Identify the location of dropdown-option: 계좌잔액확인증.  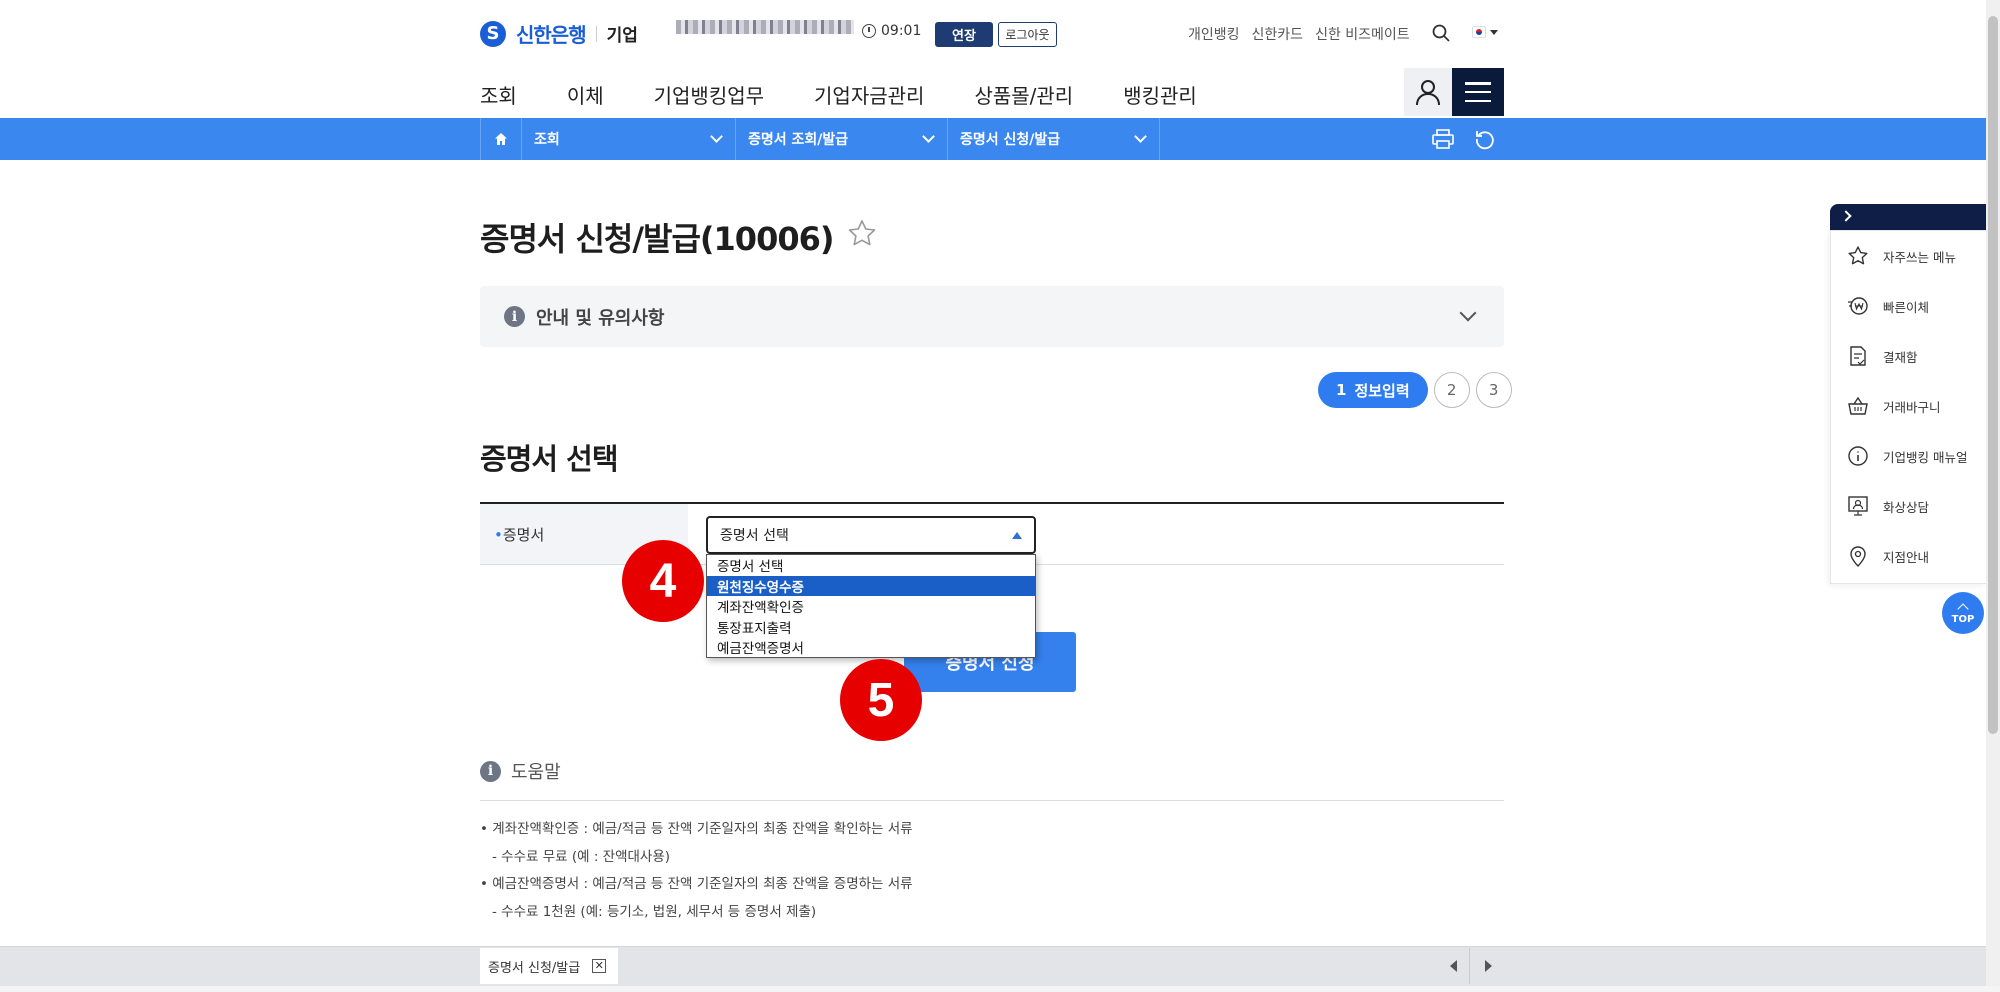
(871, 606).